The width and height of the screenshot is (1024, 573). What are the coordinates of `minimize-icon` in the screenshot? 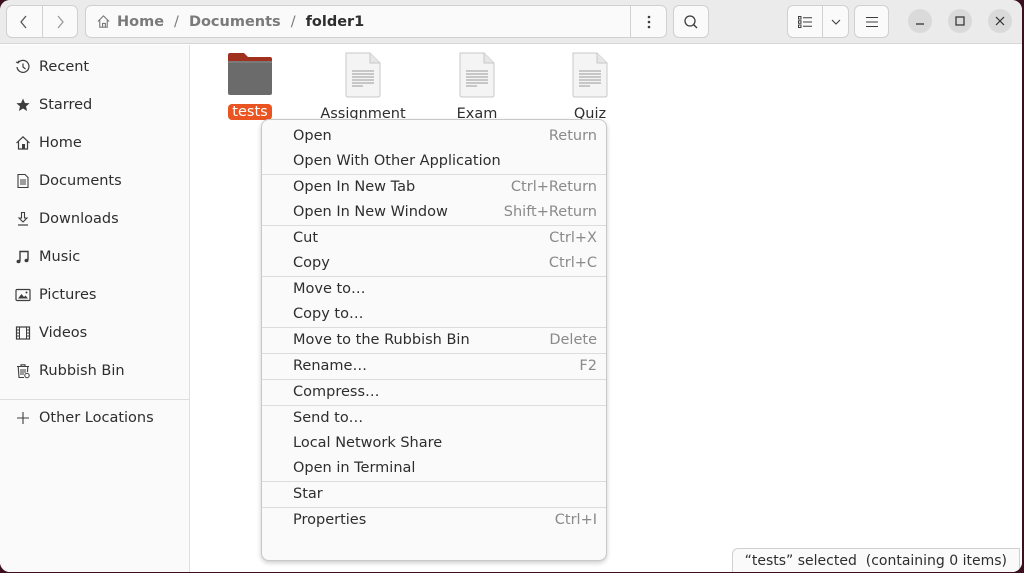 It's located at (920, 24).